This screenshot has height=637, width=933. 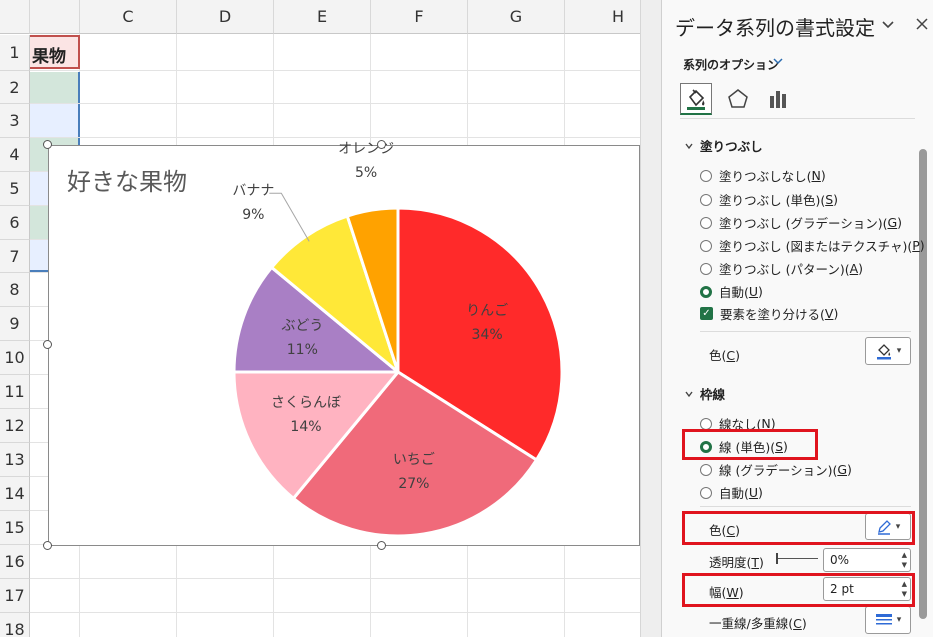 What do you see at coordinates (922, 26) in the screenshot?
I see `close-icon` at bounding box center [922, 26].